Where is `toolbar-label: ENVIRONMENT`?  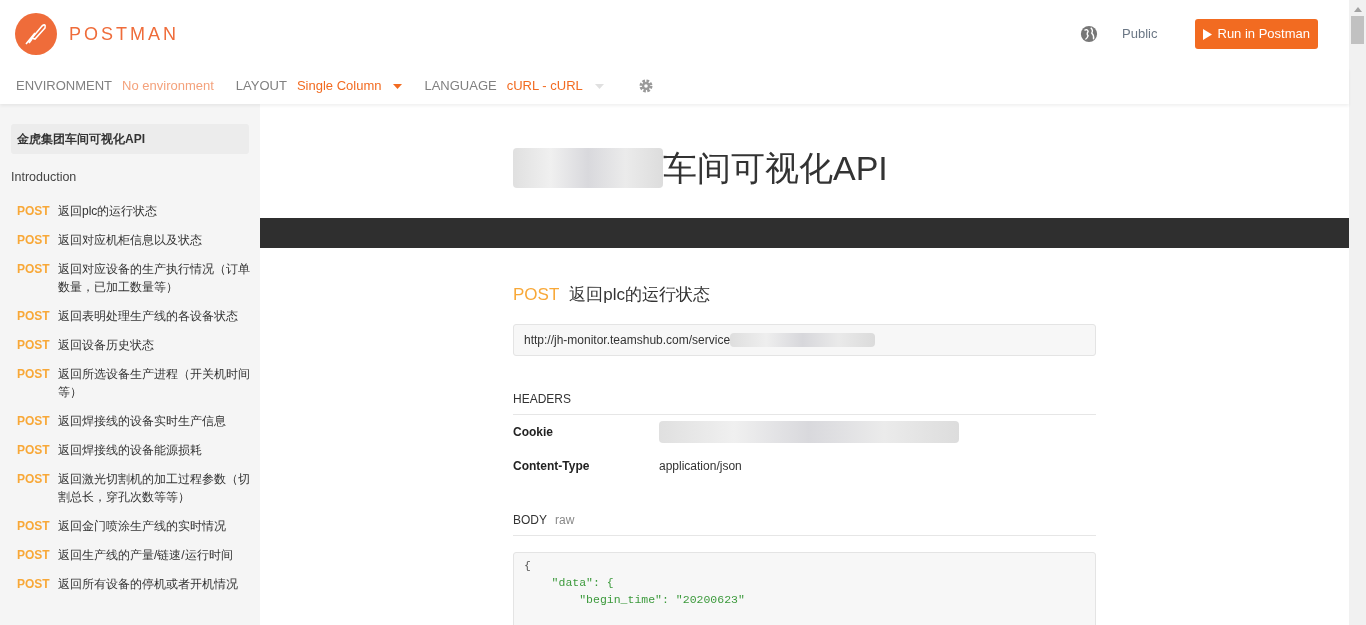 toolbar-label: ENVIRONMENT is located at coordinates (64, 86).